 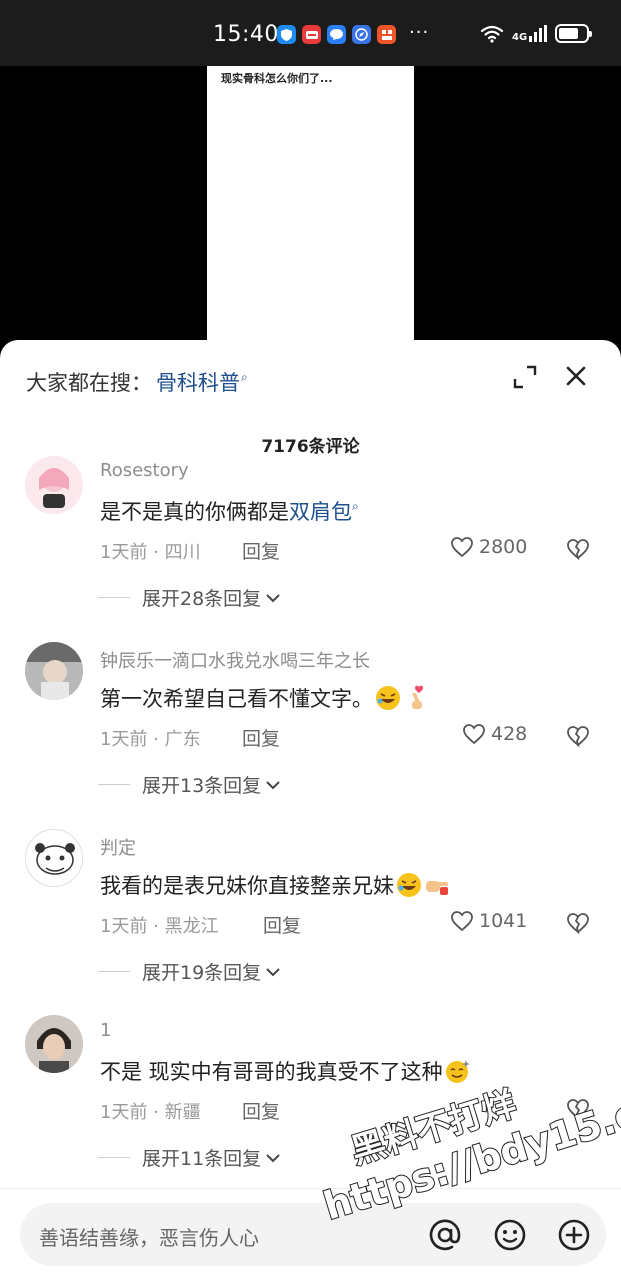 What do you see at coordinates (89, 383) in the screenshot?
I see `search-prefix: 大家都在搜：` at bounding box center [89, 383].